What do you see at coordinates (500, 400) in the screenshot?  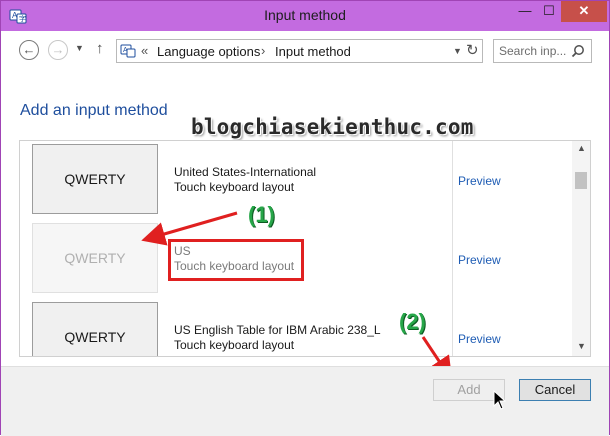 I see `mouse-cursor-icon` at bounding box center [500, 400].